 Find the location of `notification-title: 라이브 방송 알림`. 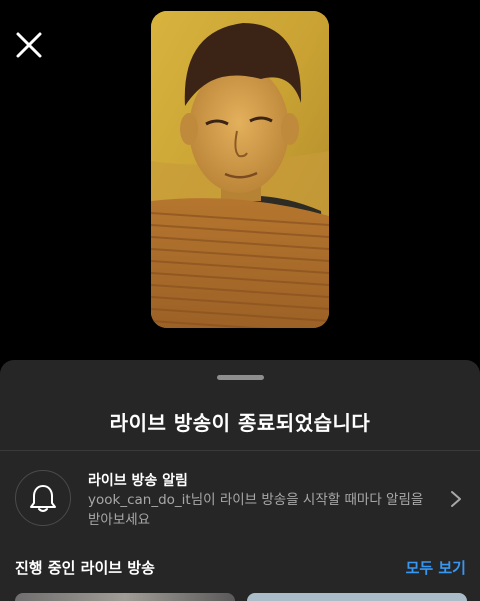

notification-title: 라이브 방송 알림 is located at coordinates (138, 481).